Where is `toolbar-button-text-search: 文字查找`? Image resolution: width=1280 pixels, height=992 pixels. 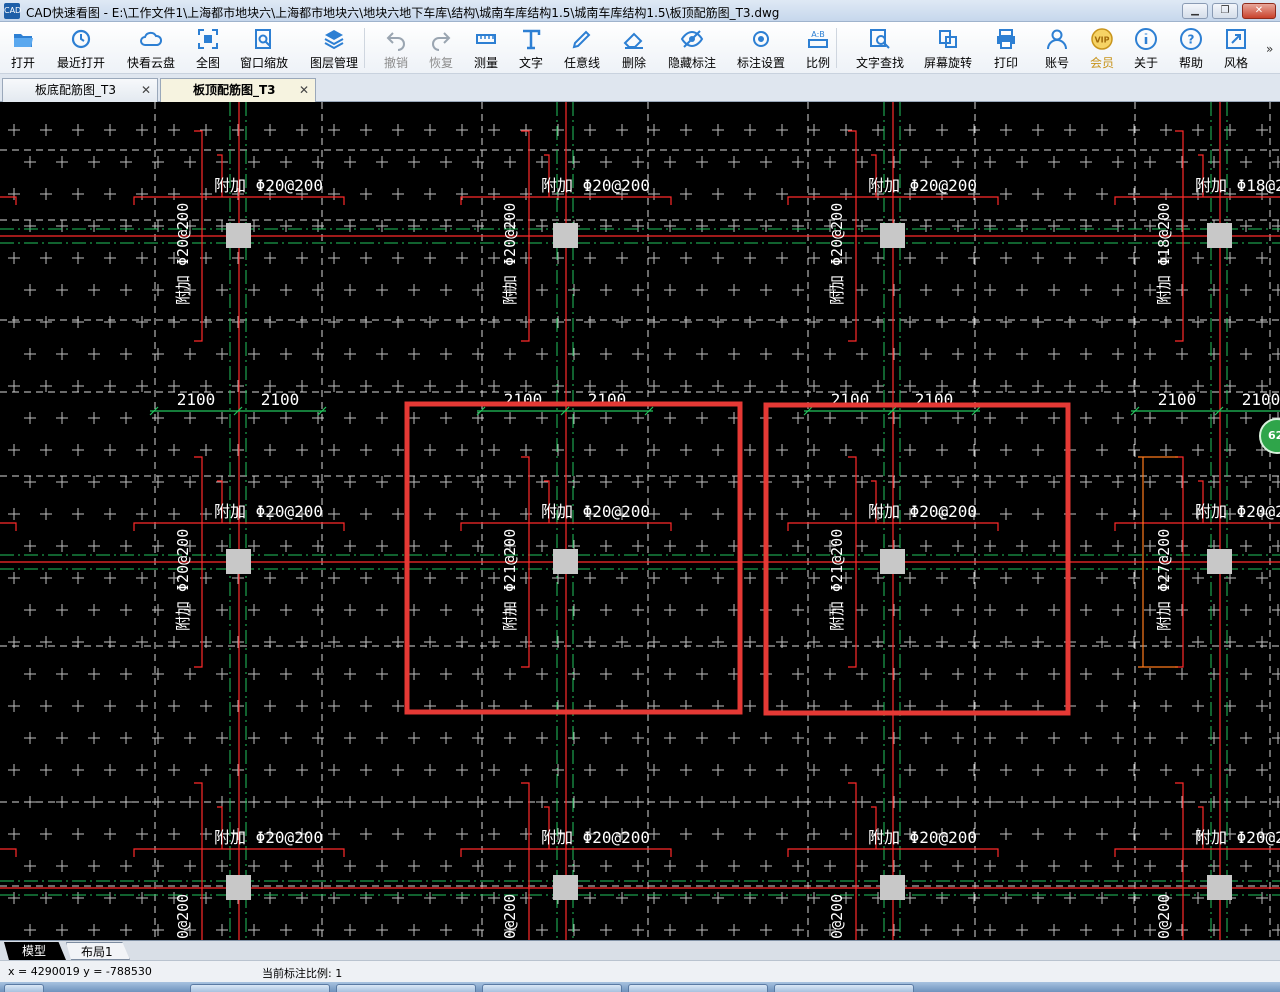
toolbar-button-text-search: 文字查找 is located at coordinates (880, 48).